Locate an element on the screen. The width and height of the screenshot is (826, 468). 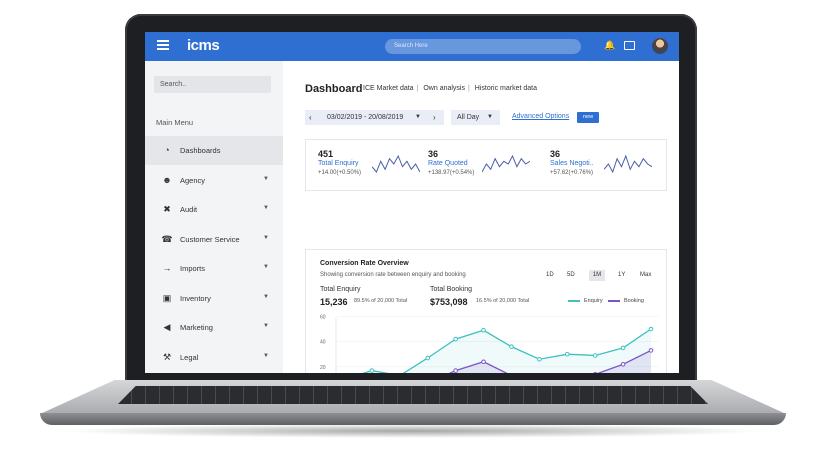
notification-bell-icon: 🔔 is located at coordinates (609, 45).